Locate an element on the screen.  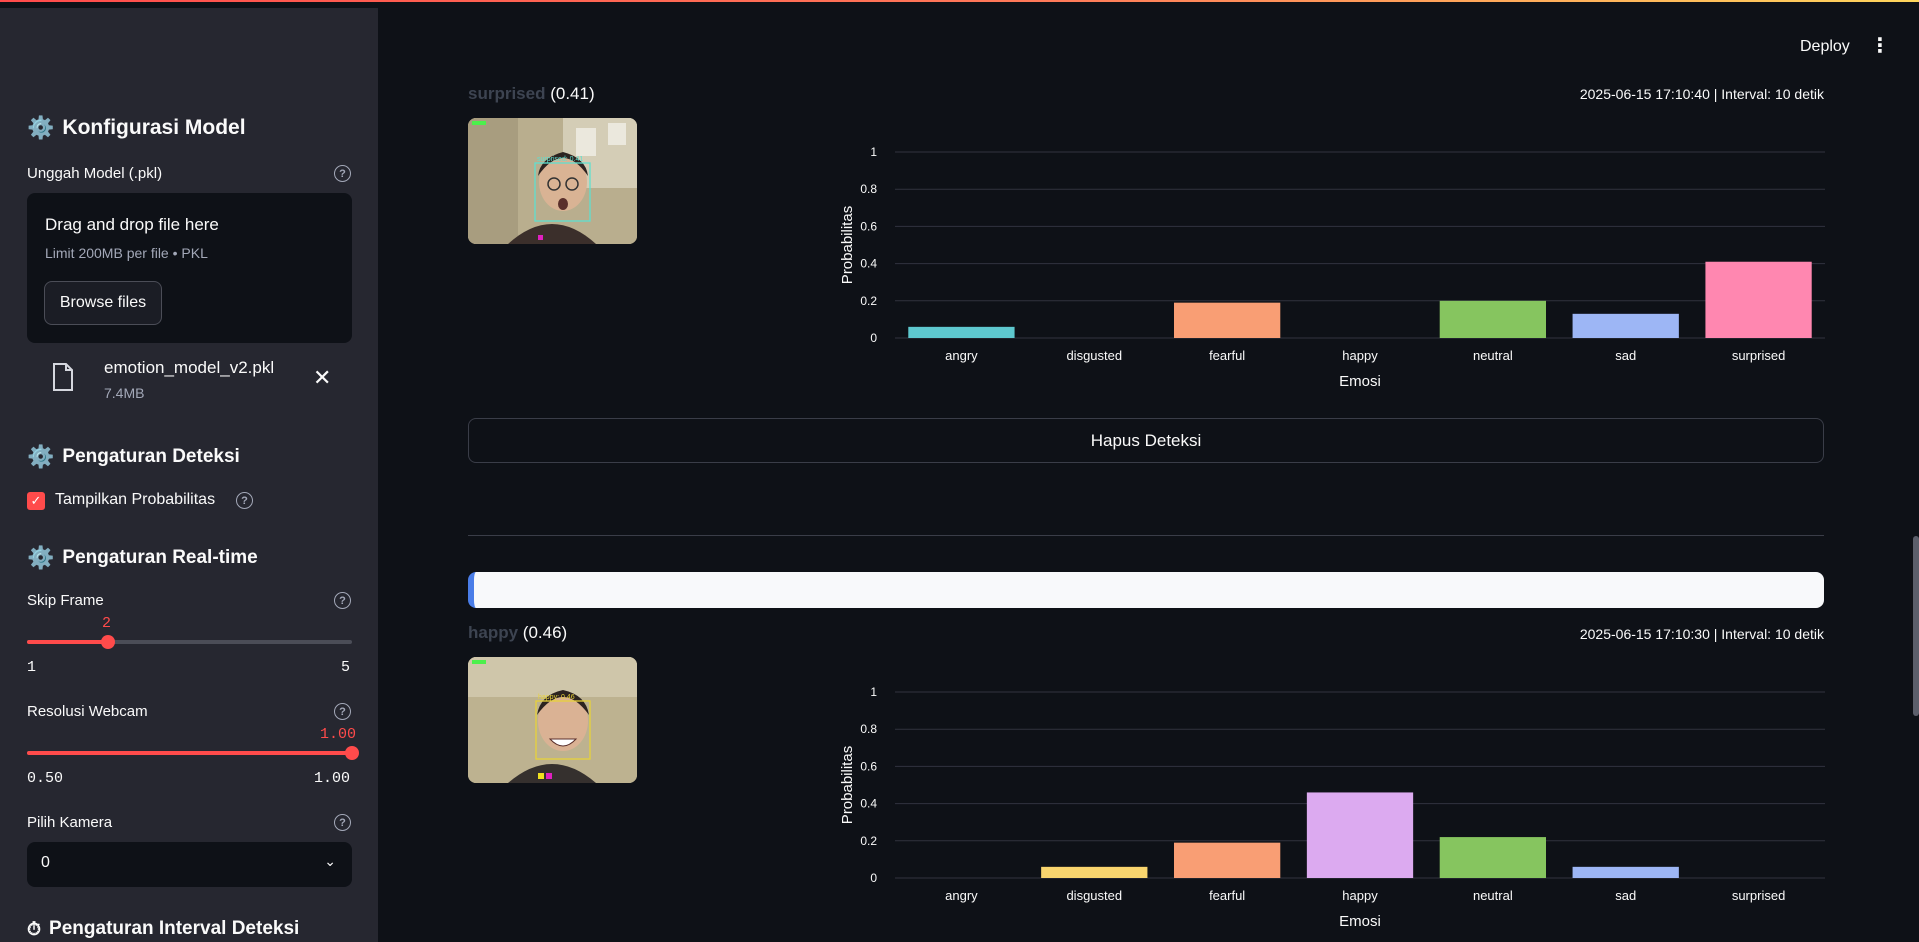
show-probability-label: Tampilkan Probabilitas is located at coordinates (135, 499).